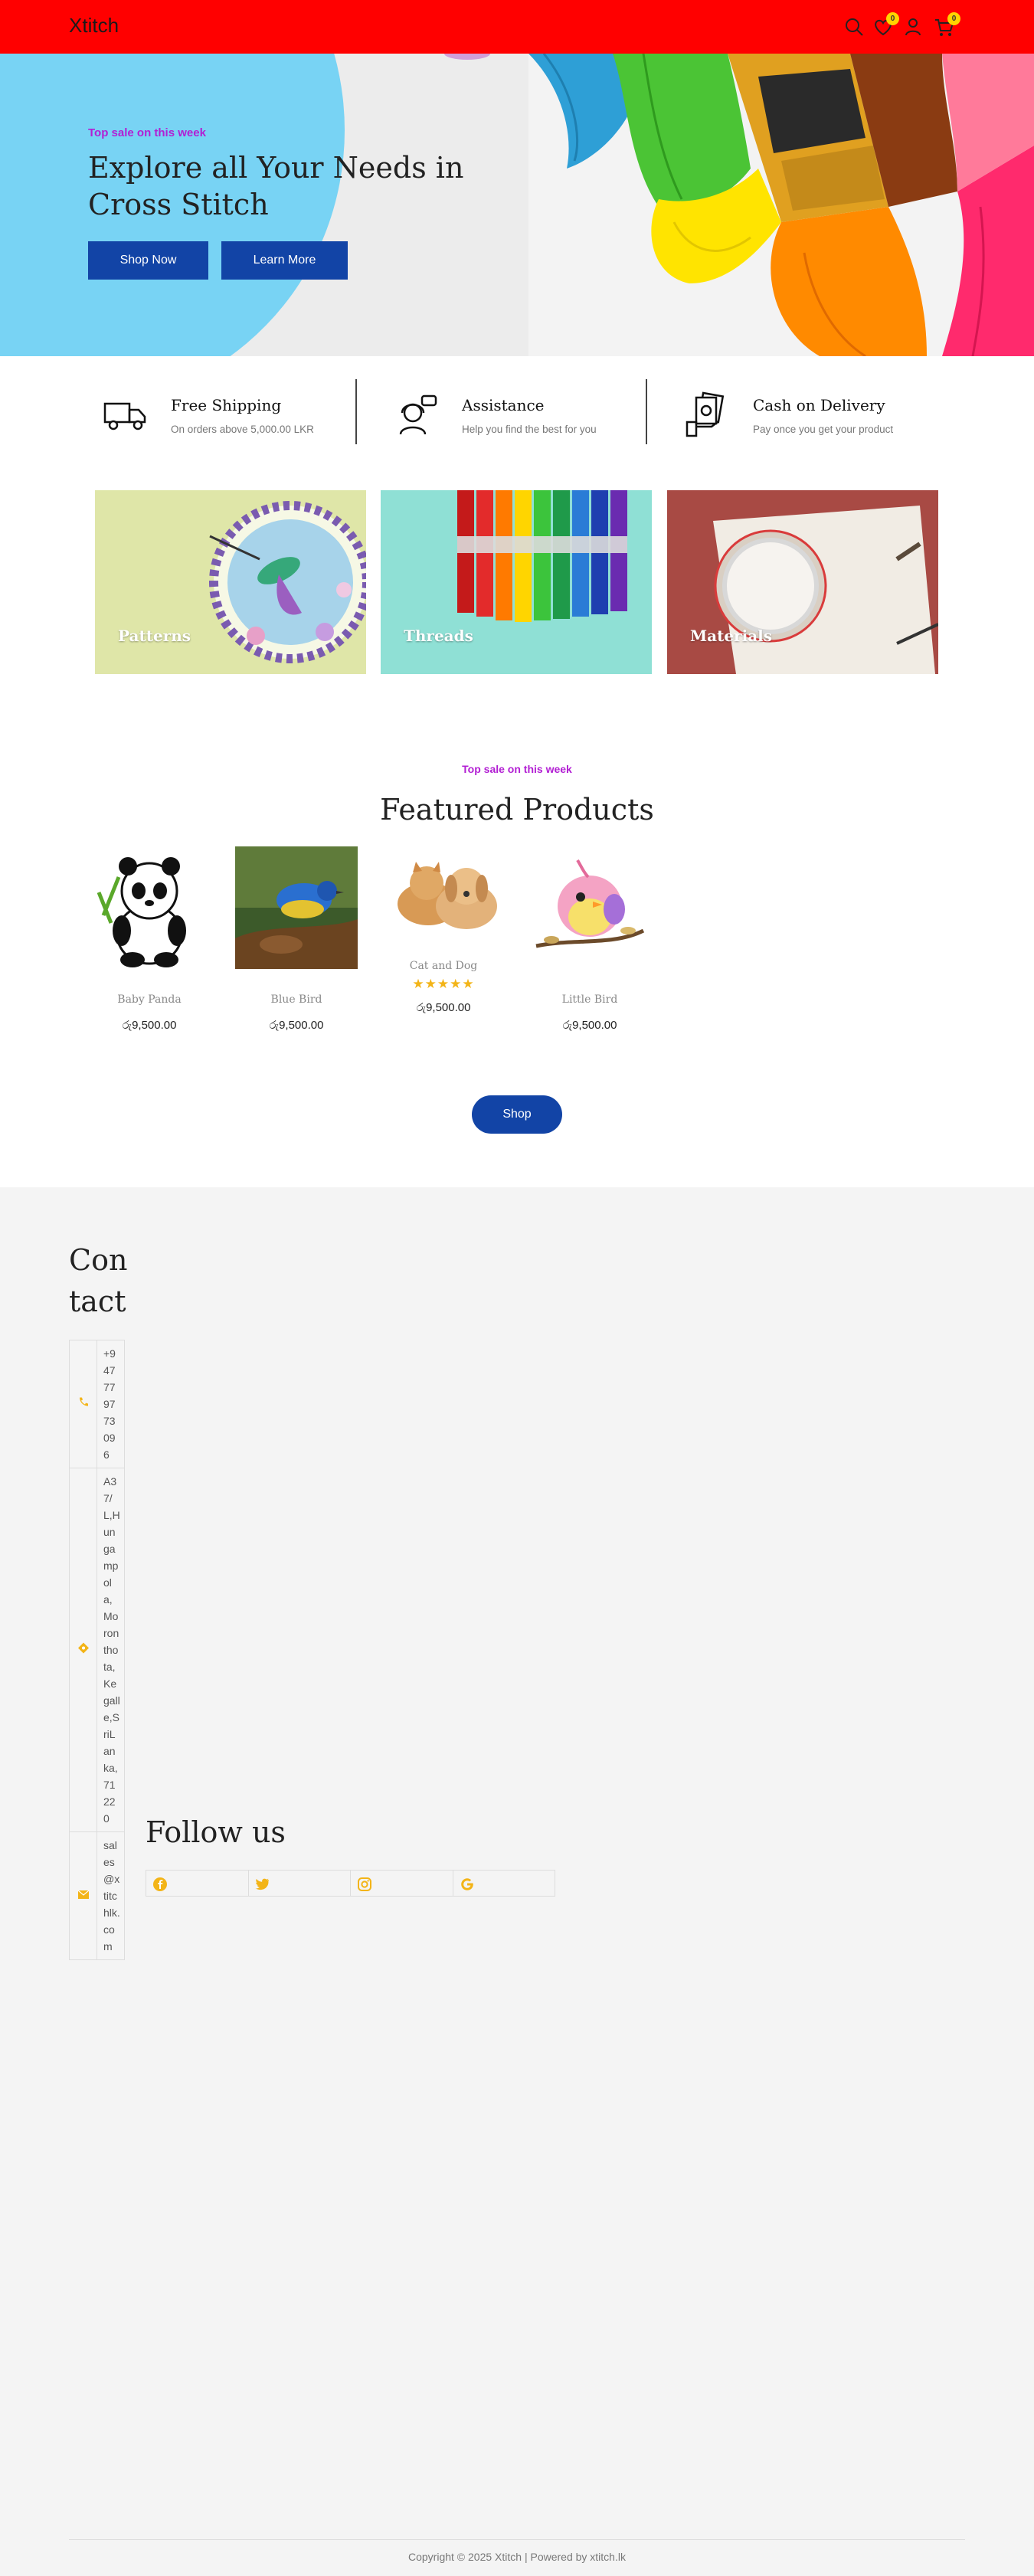 This screenshot has width=1034, height=2576. Describe the element at coordinates (503, 405) in the screenshot. I see `feature-title: Assistance` at that location.